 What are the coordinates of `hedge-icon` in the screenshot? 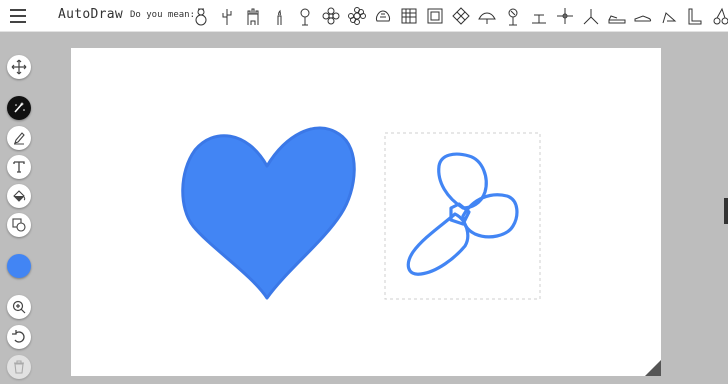 It's located at (409, 16).